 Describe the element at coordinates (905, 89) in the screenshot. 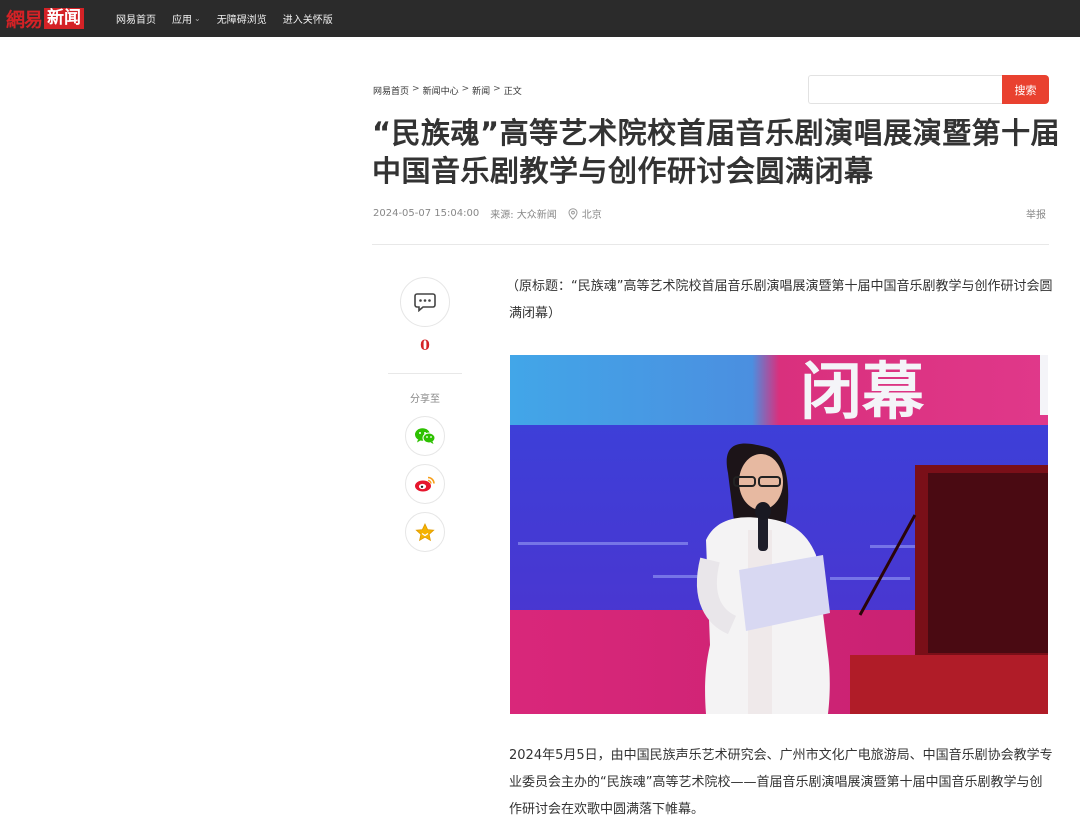

I see `search-input` at that location.